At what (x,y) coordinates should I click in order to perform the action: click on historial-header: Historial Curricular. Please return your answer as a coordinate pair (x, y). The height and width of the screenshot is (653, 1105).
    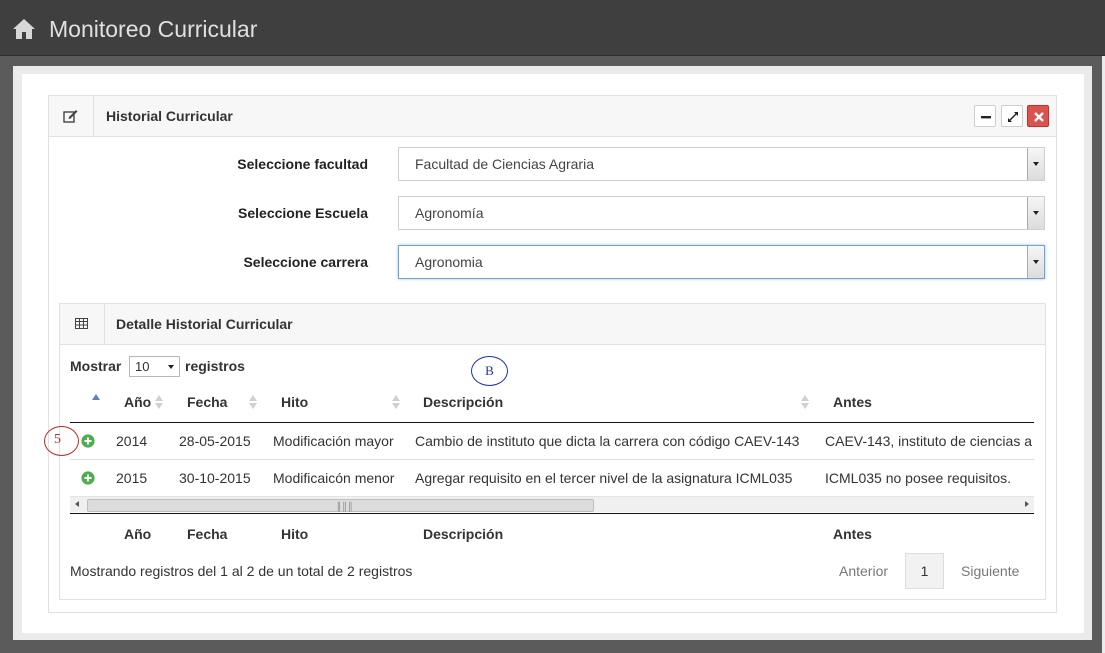
    Looking at the image, I should click on (552, 116).